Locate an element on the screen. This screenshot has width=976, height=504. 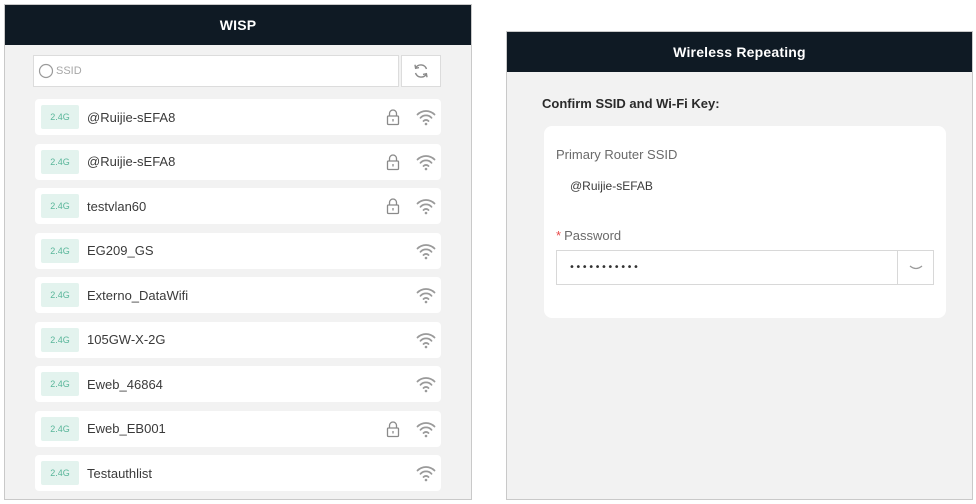
required-mark: * is located at coordinates (559, 235).